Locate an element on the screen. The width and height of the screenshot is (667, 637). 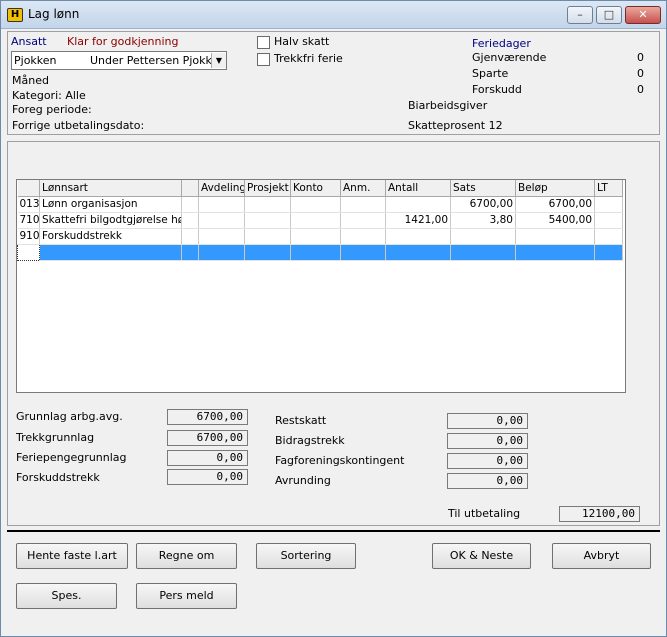
avrunding-label: Avrunding is located at coordinates (303, 480).